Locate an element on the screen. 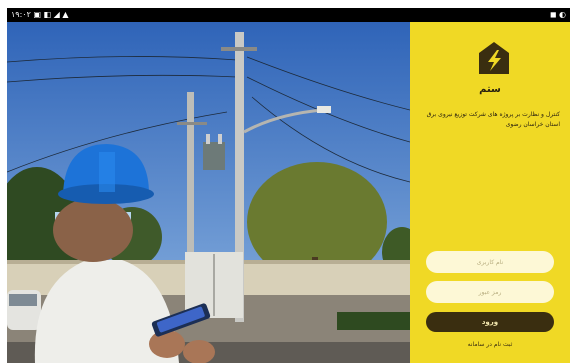 This screenshot has width=577, height=363. status-left: ۱۹:۰۲ ▣ ◧ ◢ ▲ is located at coordinates (40, 15).